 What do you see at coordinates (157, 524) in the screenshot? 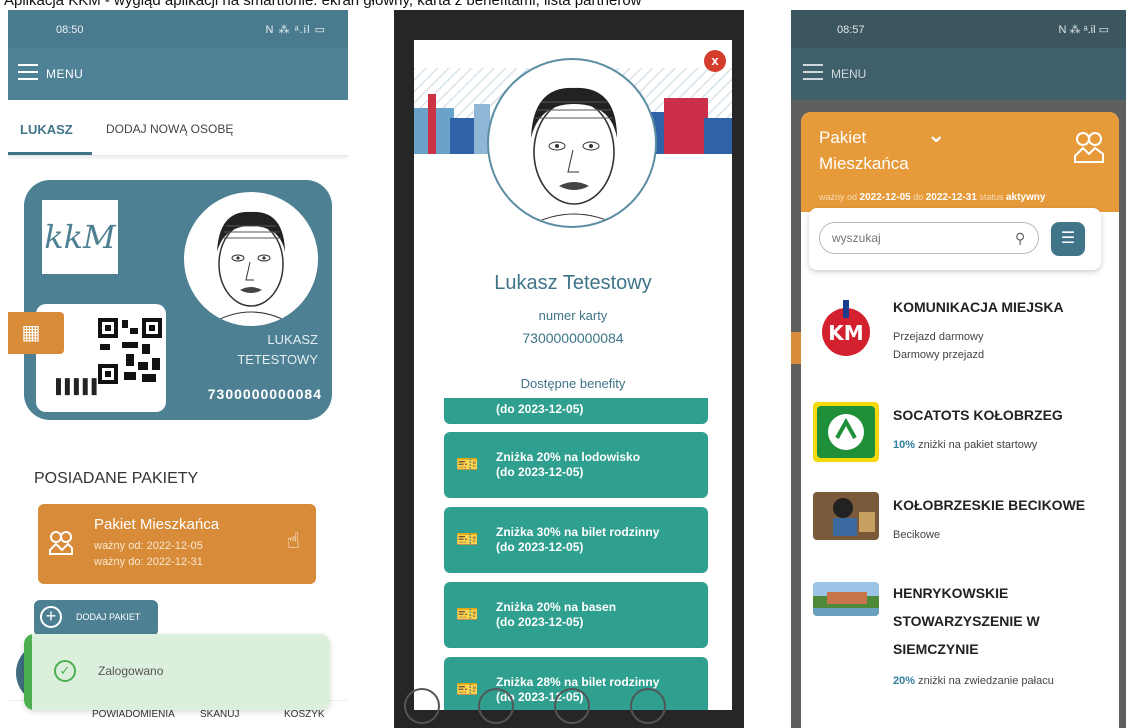
I see `package-name: Pakiet Mieszkańca` at bounding box center [157, 524].